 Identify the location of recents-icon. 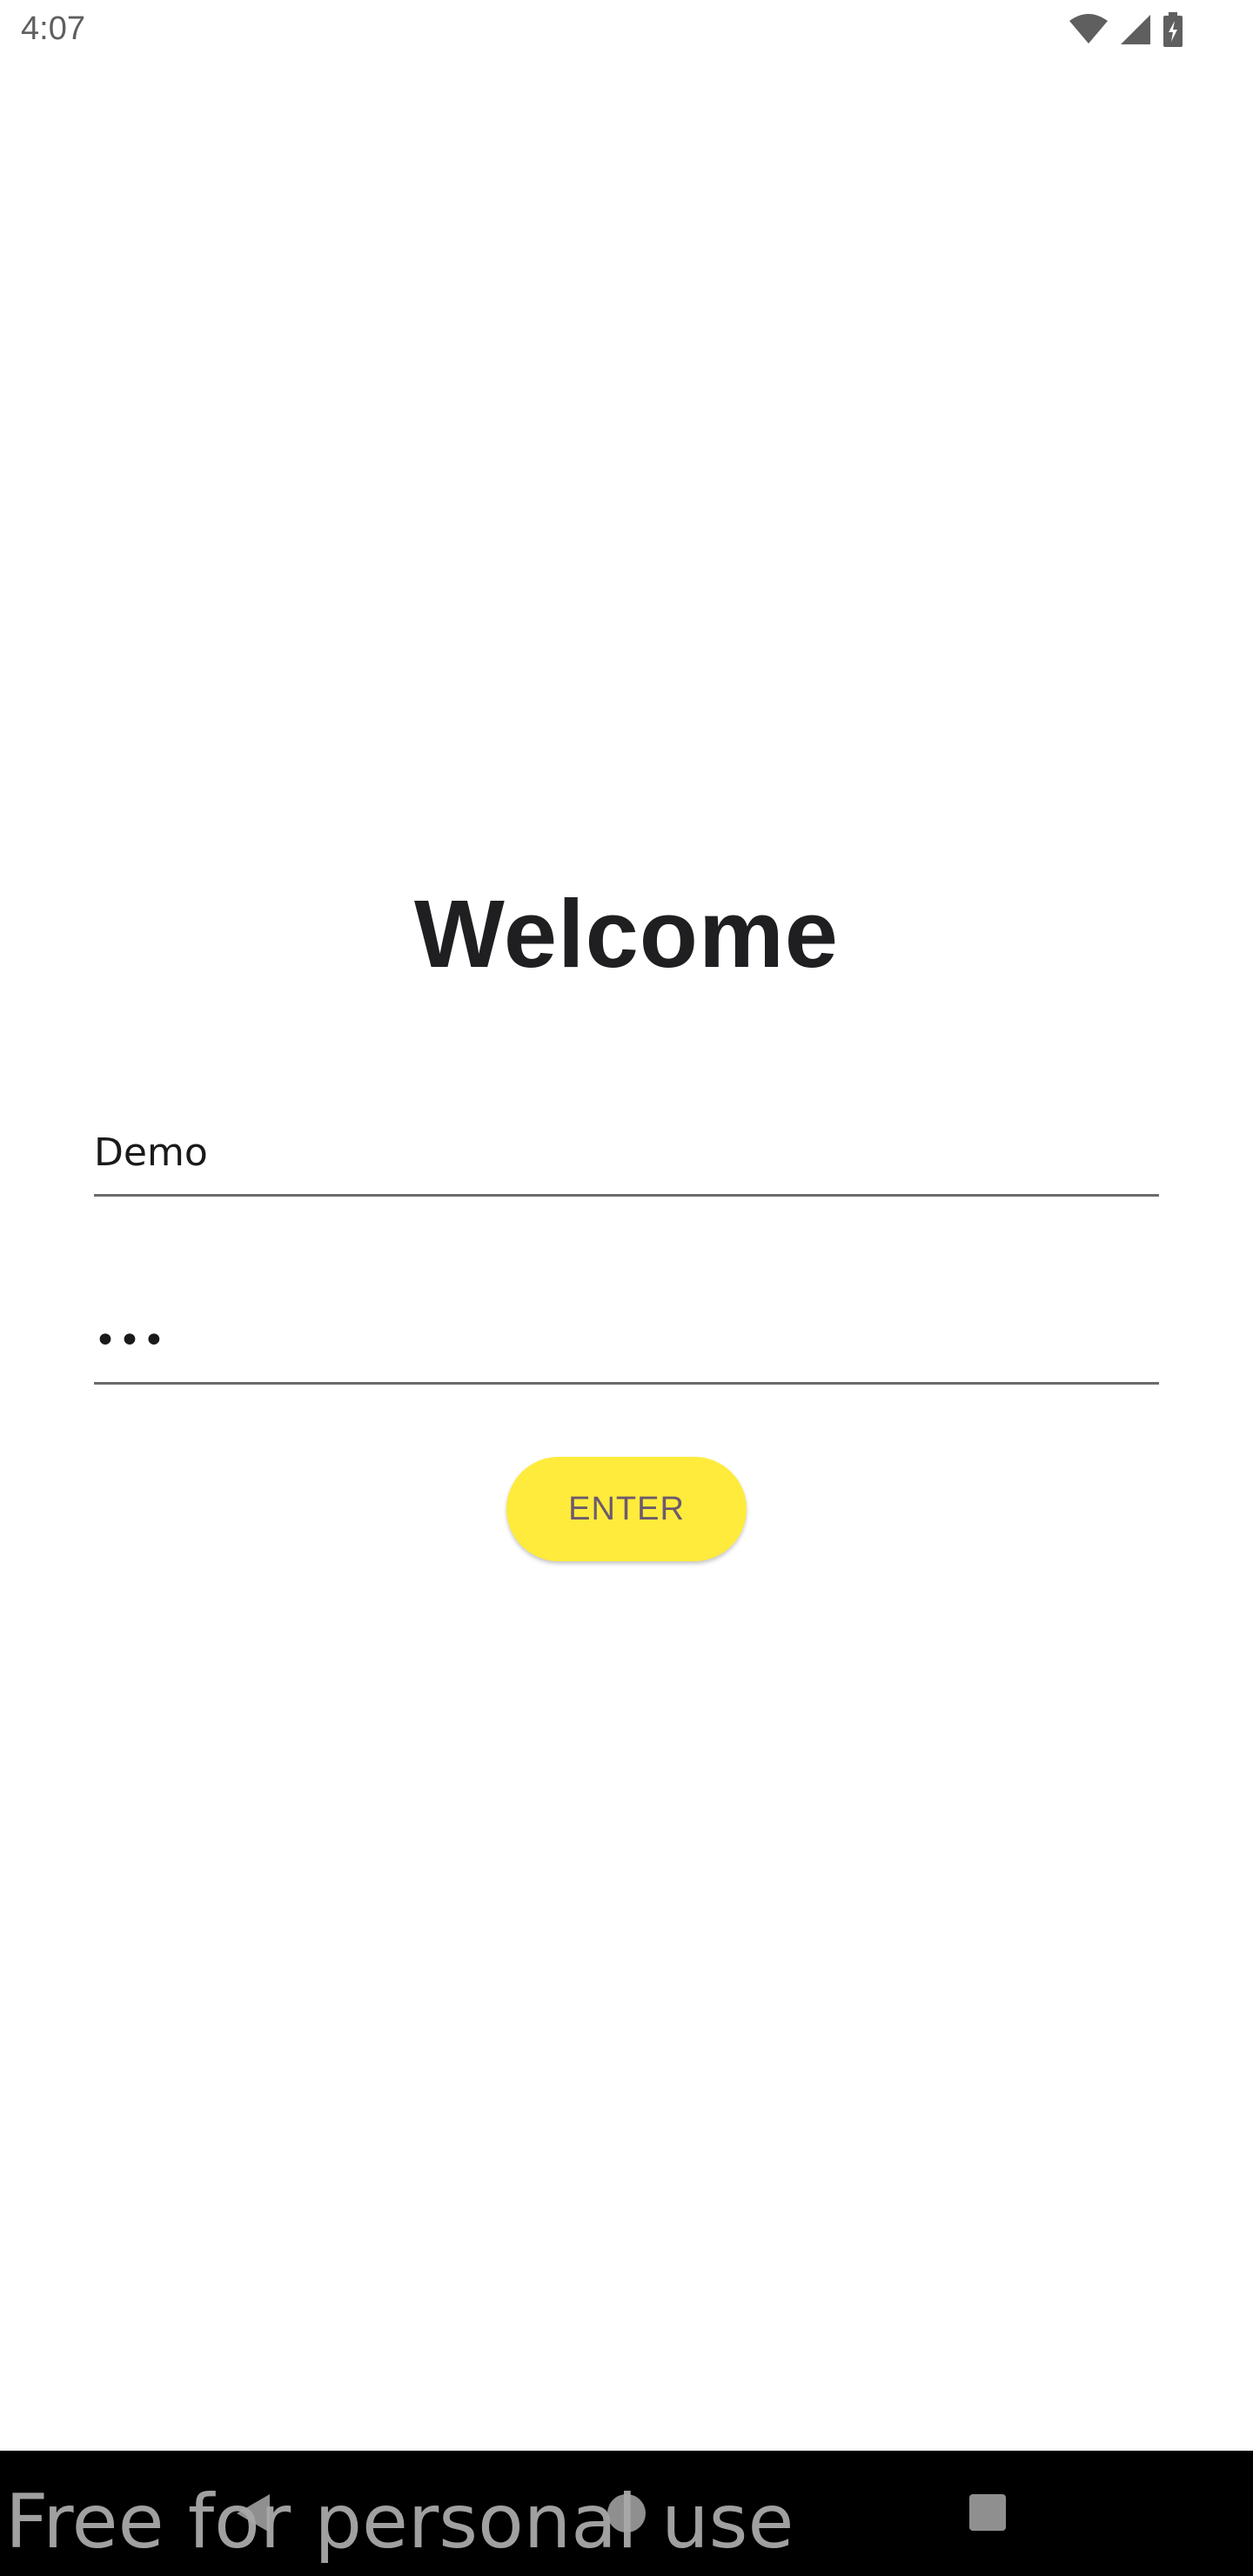
(987, 2512).